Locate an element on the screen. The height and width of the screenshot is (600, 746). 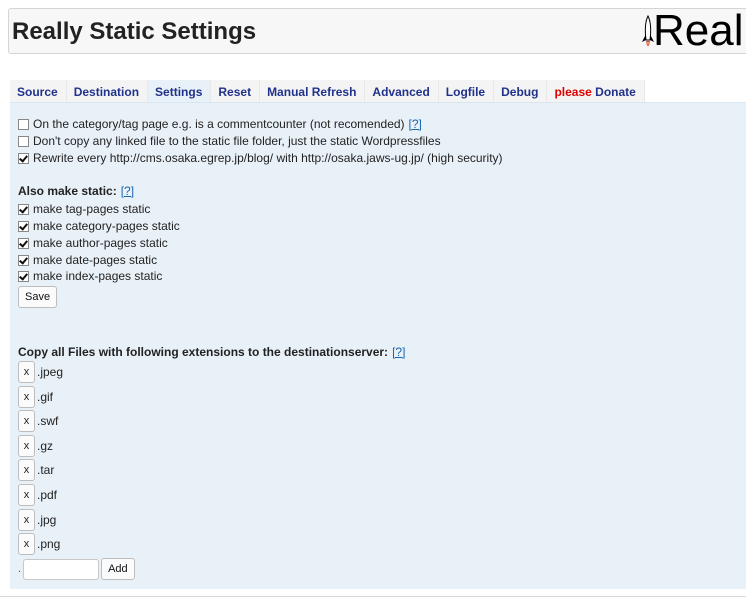
extension-item: x .tar is located at coordinates (36, 470).